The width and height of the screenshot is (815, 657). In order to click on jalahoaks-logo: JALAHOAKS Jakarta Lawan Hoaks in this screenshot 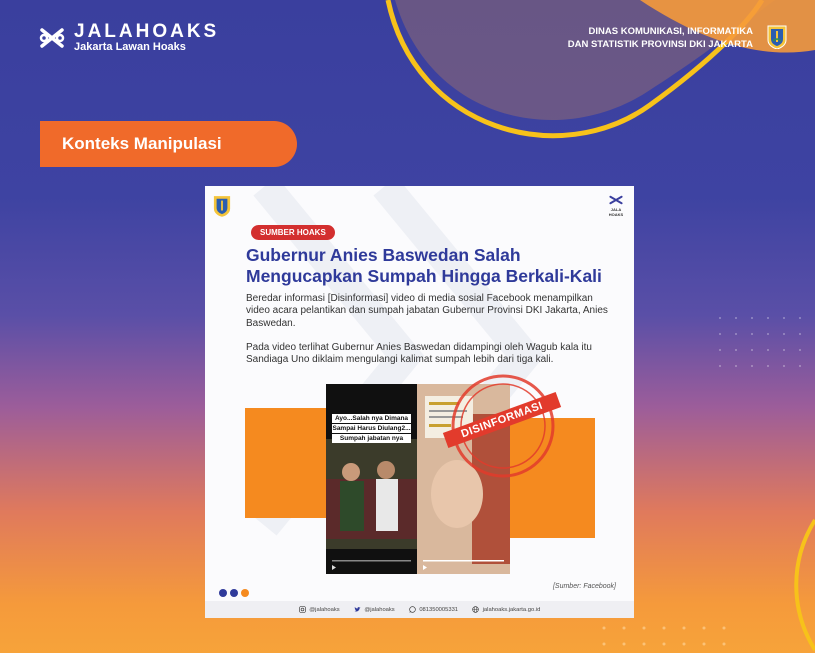, I will do `click(128, 38)`.